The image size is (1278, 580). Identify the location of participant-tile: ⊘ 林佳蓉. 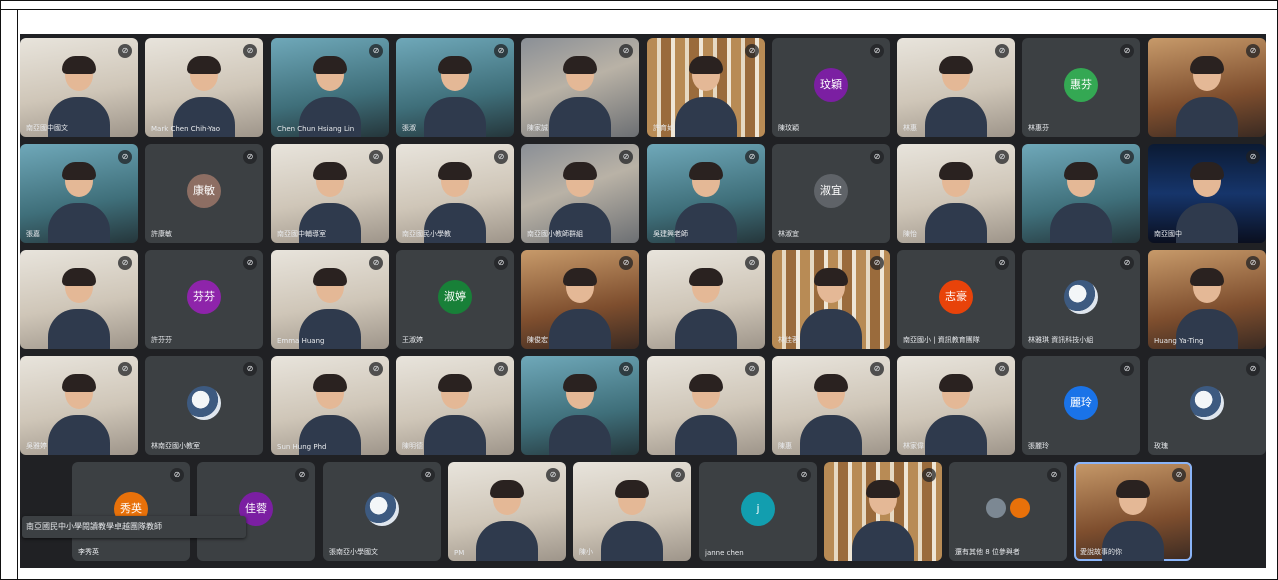
(831, 299).